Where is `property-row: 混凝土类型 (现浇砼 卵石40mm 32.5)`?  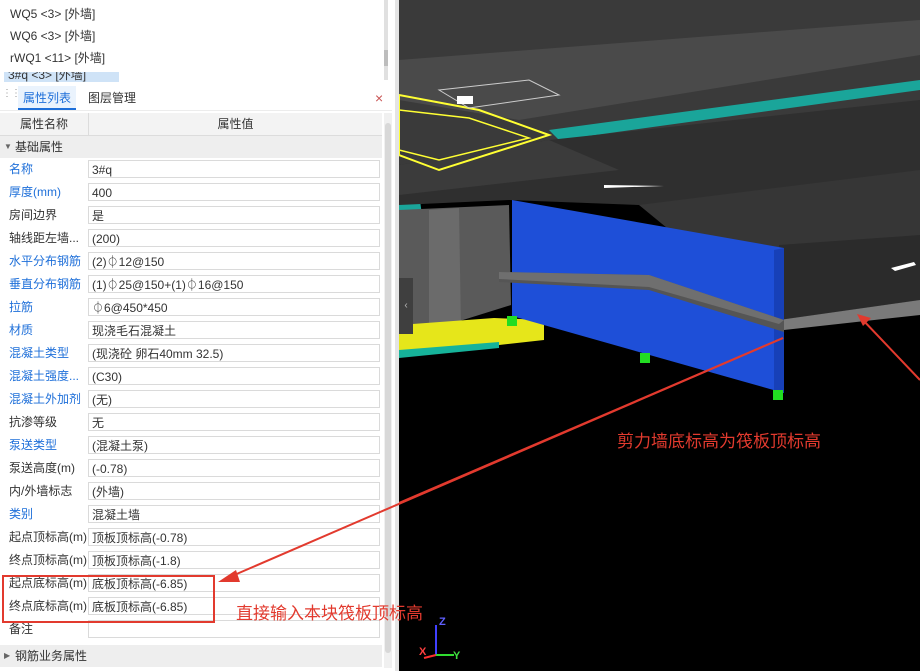
property-row: 混凝土类型 (现浇砼 卵石40mm 32.5) is located at coordinates (191, 353).